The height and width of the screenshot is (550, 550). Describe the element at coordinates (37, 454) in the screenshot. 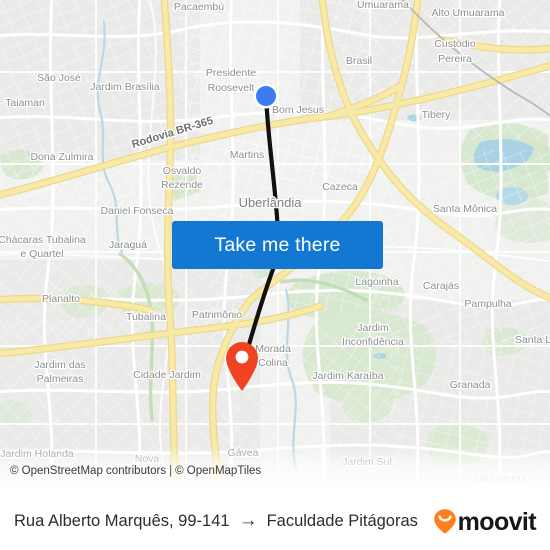

I see `map-label: Jardim Holanda` at that location.